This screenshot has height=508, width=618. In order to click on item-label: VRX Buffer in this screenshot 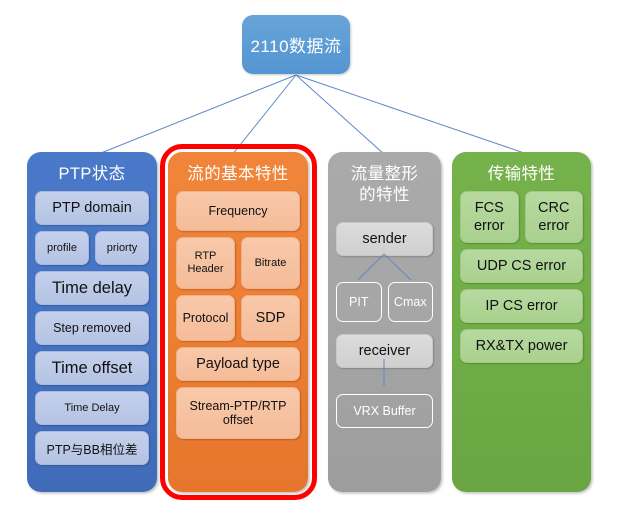, I will do `click(384, 411)`.